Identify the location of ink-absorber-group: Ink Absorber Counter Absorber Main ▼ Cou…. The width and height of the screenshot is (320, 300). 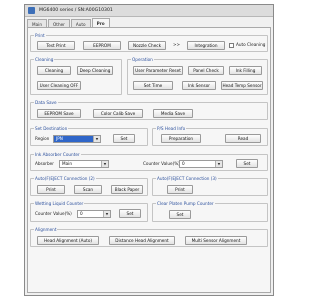
(149, 161).